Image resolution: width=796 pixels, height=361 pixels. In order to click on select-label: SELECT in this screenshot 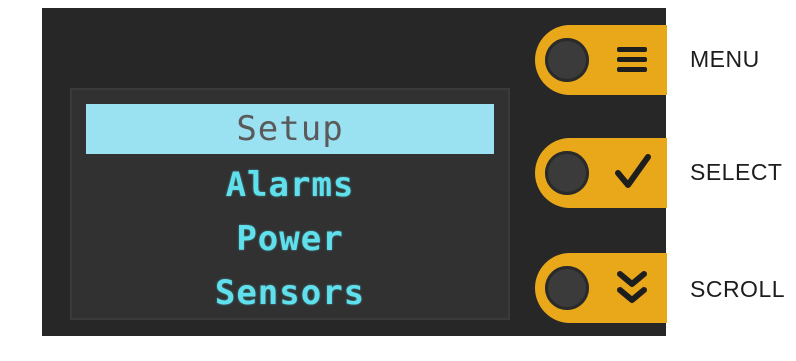, I will do `click(736, 172)`.